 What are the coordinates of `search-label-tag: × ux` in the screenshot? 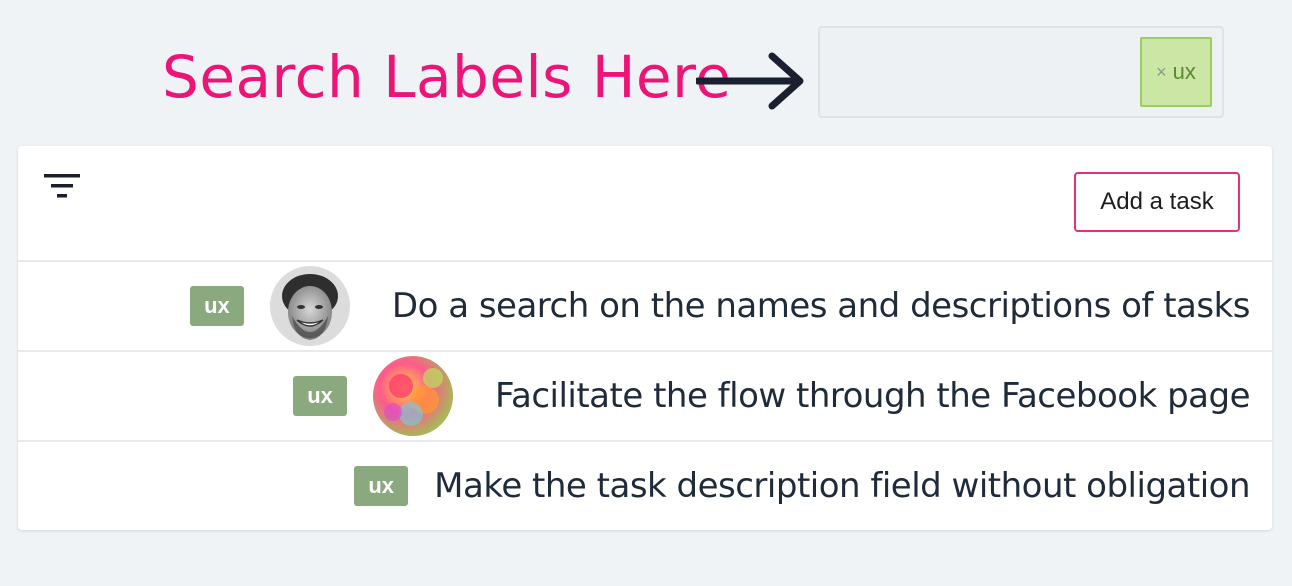 It's located at (1176, 72).